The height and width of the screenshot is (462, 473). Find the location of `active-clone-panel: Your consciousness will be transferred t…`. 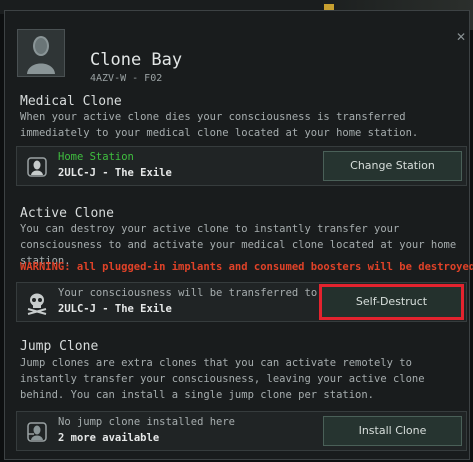

active-clone-panel: Your consciousness will be transferred t… is located at coordinates (241, 302).